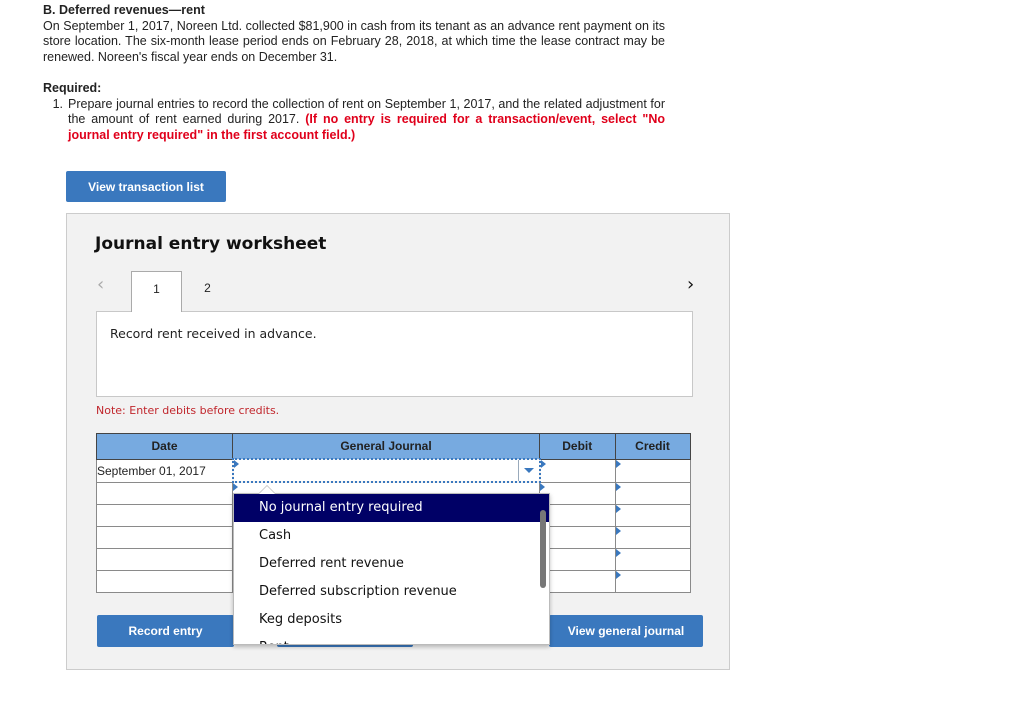  I want to click on dropdown-arrow-icon, so click(528, 470).